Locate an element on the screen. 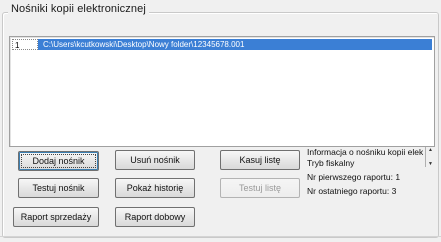  group-title: Nośniki kopii elektronicznej is located at coordinates (78, 9).